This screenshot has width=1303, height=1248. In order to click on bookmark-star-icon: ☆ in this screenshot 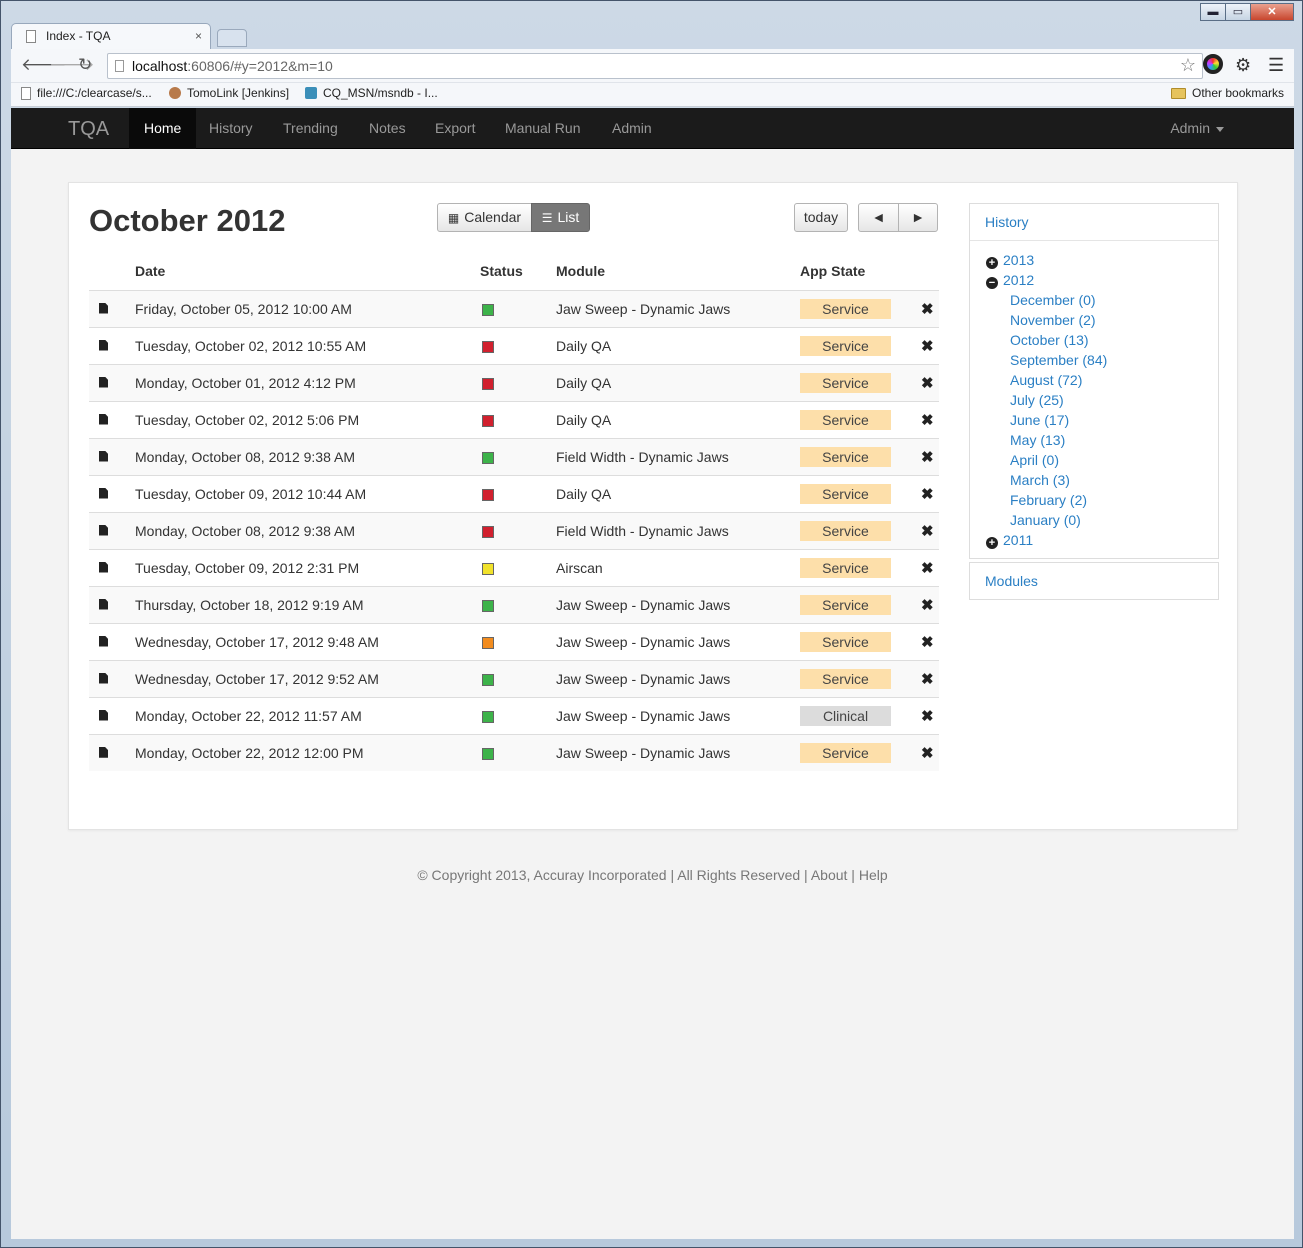, I will do `click(1188, 65)`.